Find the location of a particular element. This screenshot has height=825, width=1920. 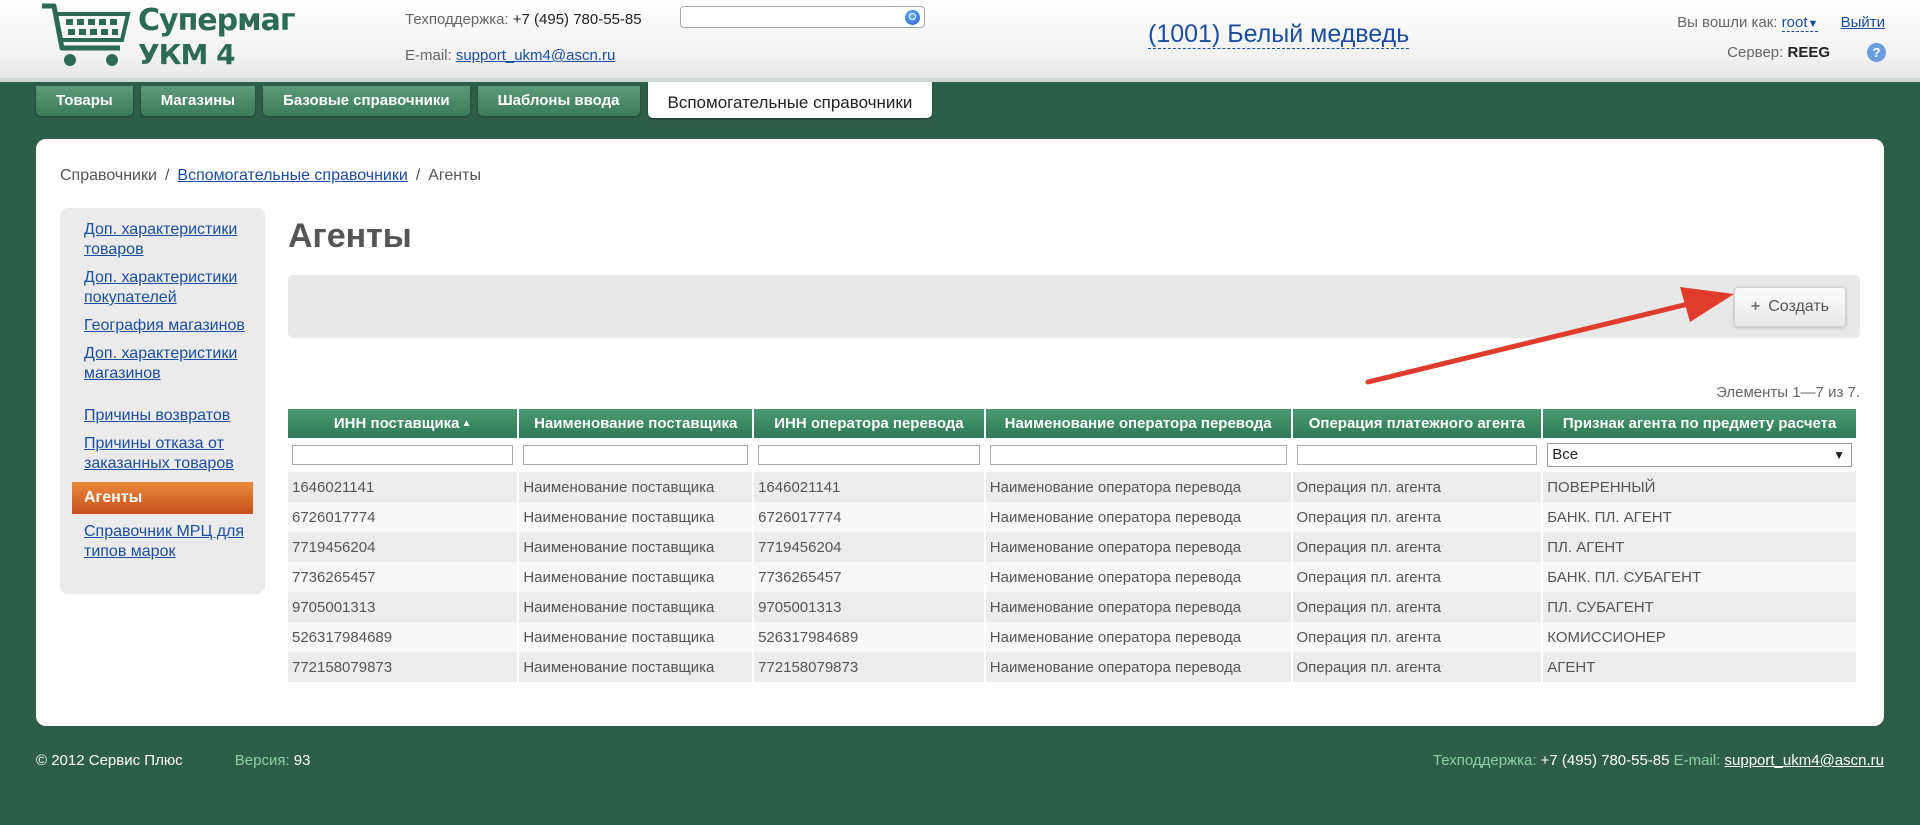

column-header-supplier-inn: ИНН поставщика ▲ is located at coordinates (403, 423).